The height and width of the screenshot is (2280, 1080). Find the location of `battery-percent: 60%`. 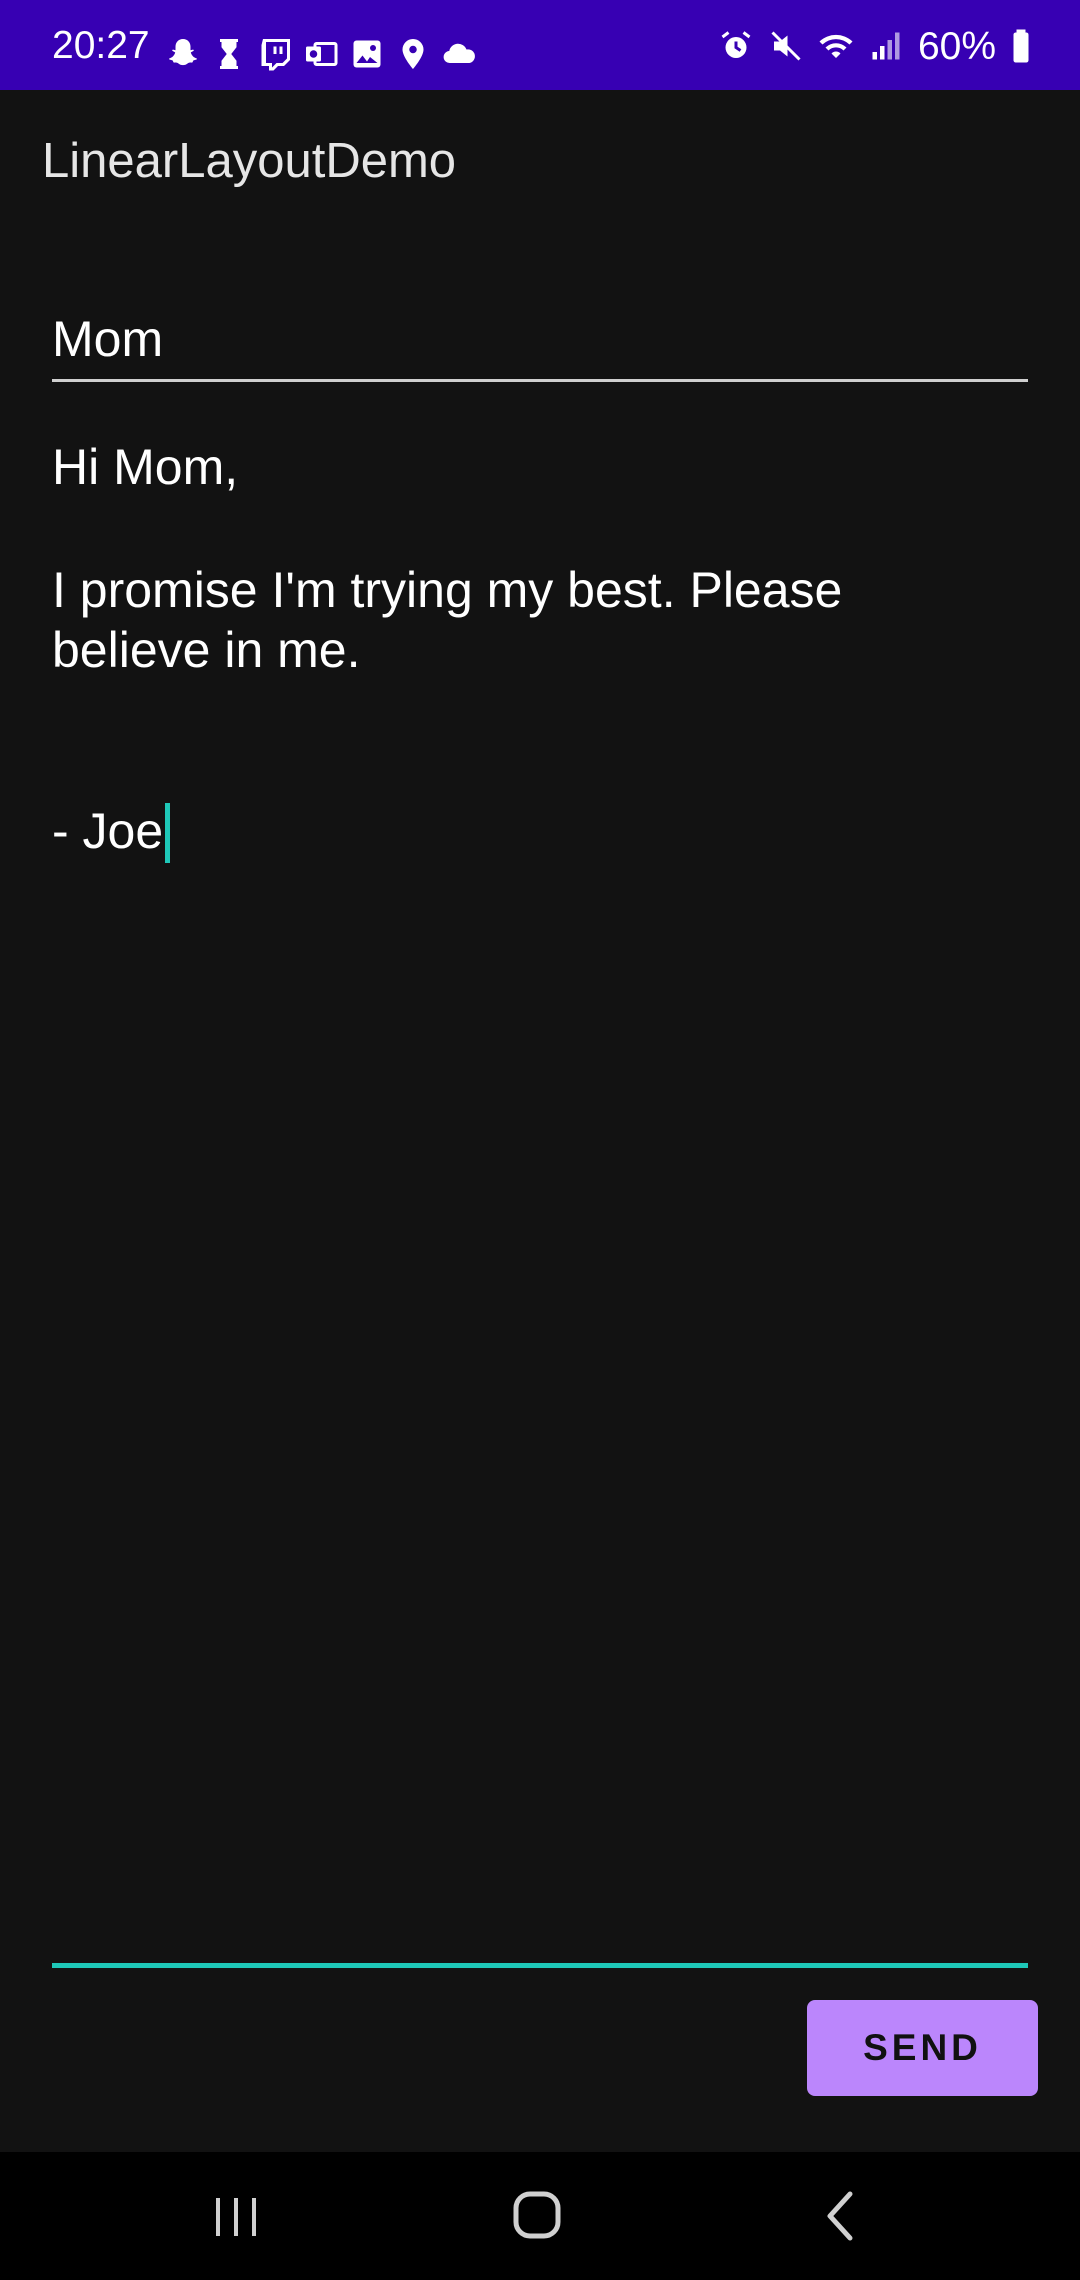

battery-percent: 60% is located at coordinates (956, 46).